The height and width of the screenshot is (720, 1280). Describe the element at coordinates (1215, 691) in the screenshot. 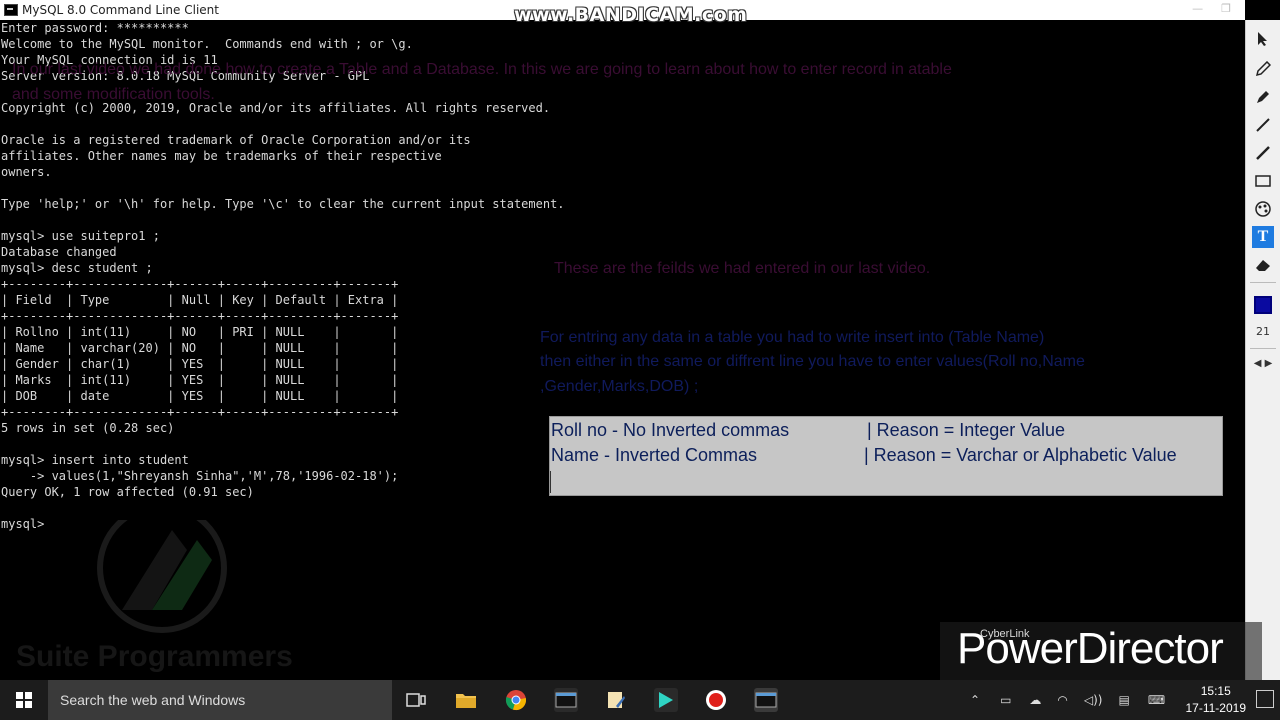

I see `clock-time: 15:15` at that location.